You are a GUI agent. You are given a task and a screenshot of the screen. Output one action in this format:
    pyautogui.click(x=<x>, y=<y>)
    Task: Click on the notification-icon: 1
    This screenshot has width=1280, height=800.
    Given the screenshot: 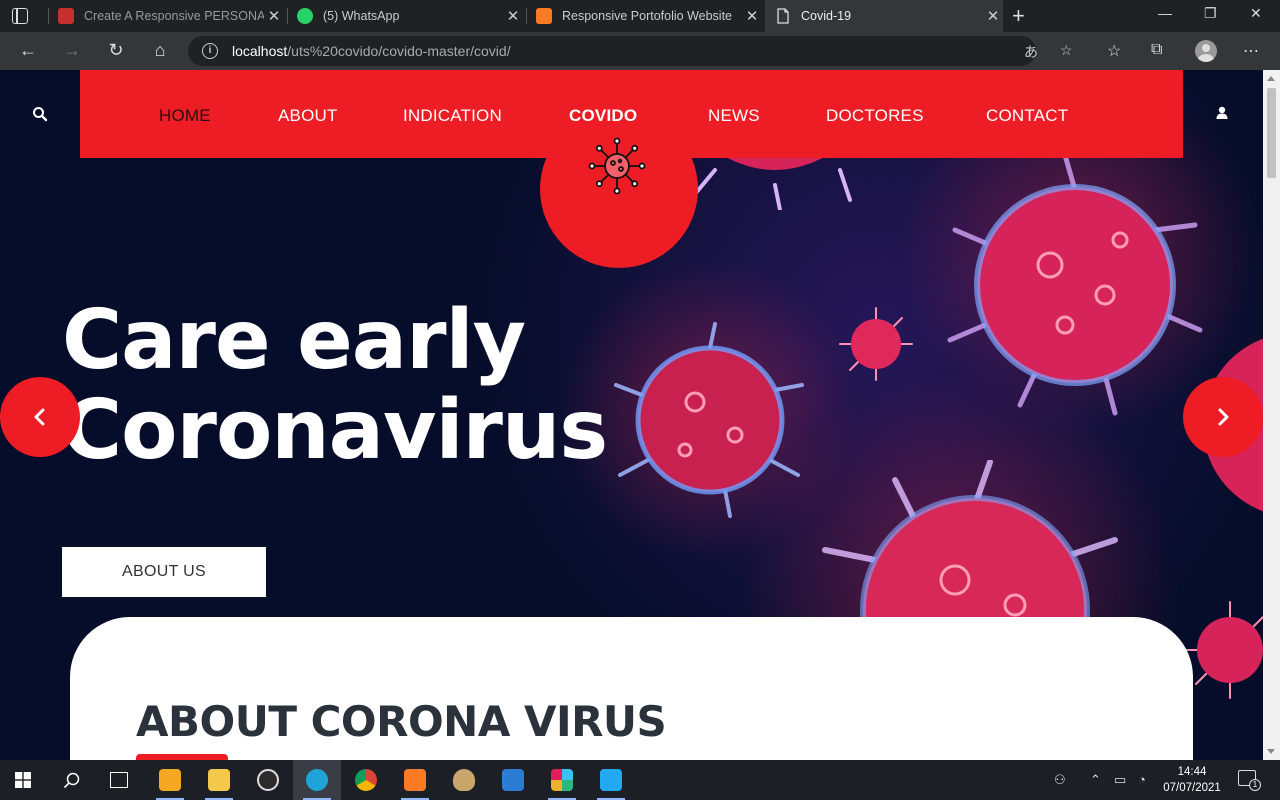 What is the action you would take?
    pyautogui.click(x=1249, y=780)
    